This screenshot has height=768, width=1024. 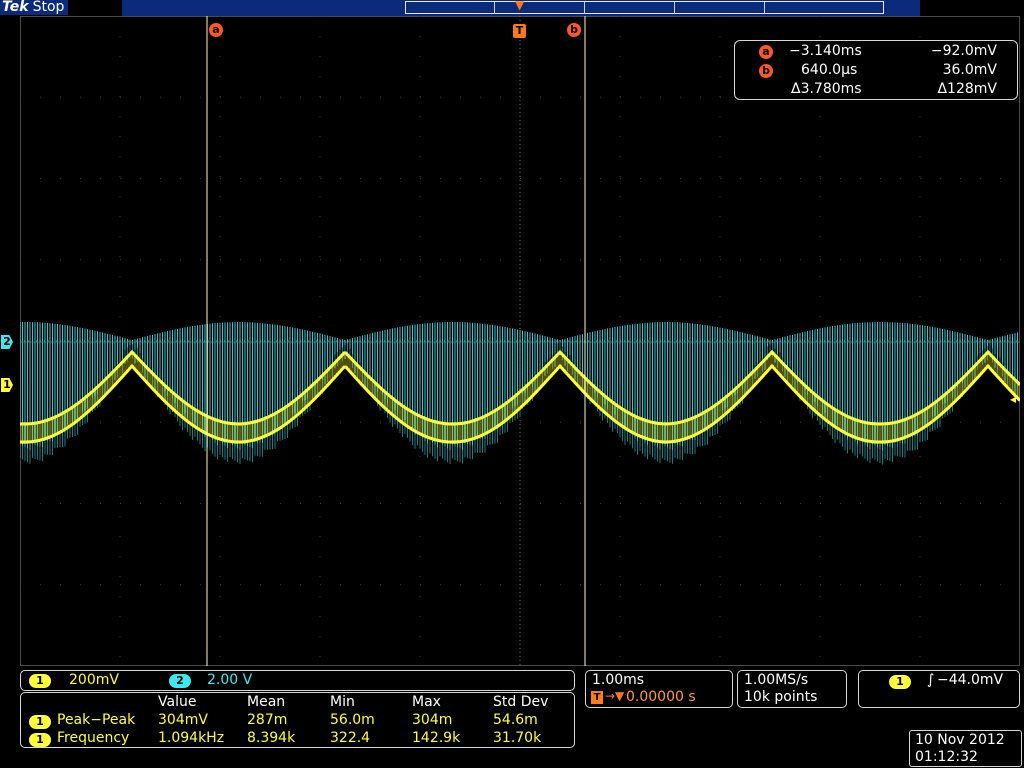 I want to click on record-view-window, so click(x=644, y=7).